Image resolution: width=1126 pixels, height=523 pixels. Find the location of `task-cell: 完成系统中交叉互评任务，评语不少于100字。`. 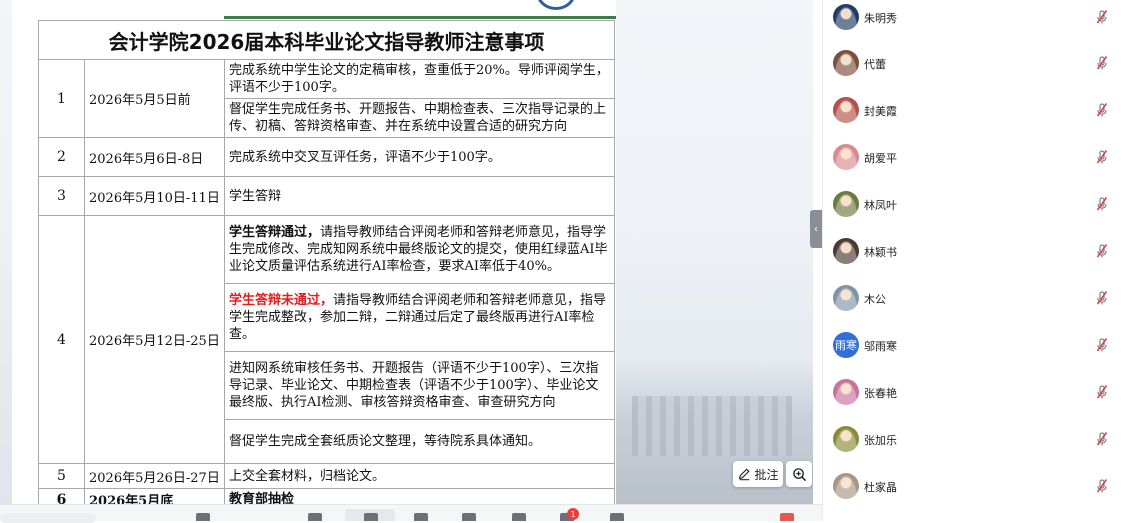

task-cell: 完成系统中交叉互评任务，评语不少于100字。 is located at coordinates (419, 157).